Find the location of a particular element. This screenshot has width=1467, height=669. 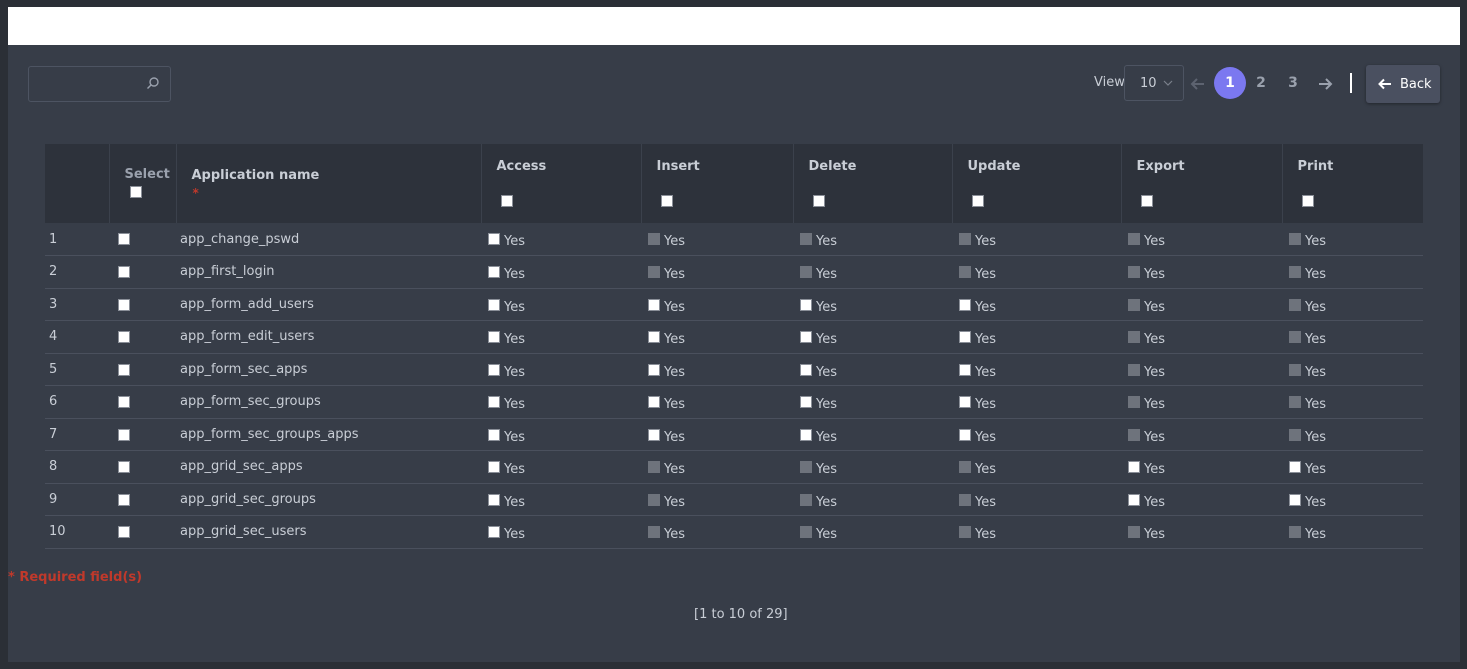

select-all-checkbox is located at coordinates (135, 192).